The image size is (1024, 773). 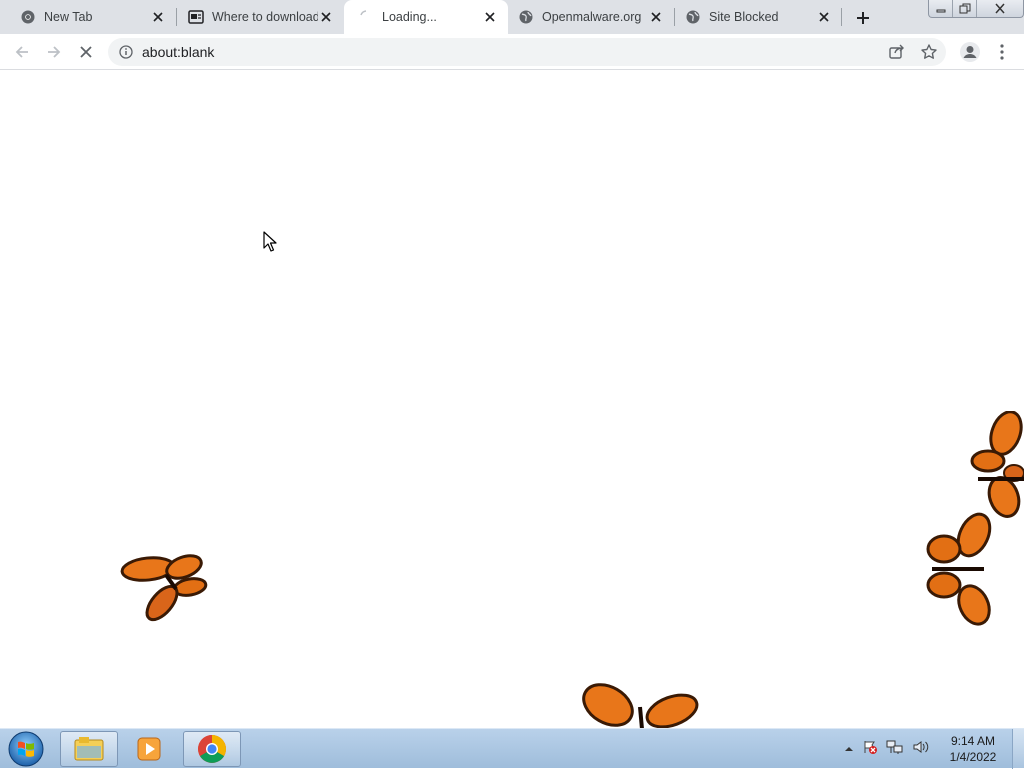 I want to click on back-arrow-icon, so click(x=21, y=52).